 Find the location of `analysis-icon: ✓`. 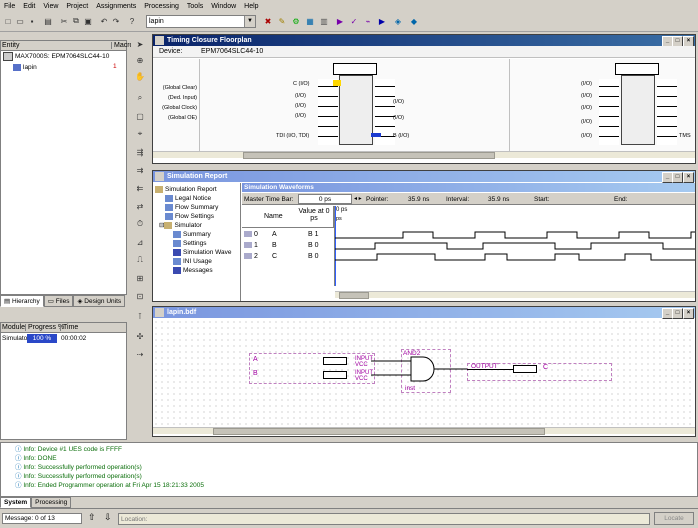

analysis-icon: ✓ is located at coordinates (354, 21).